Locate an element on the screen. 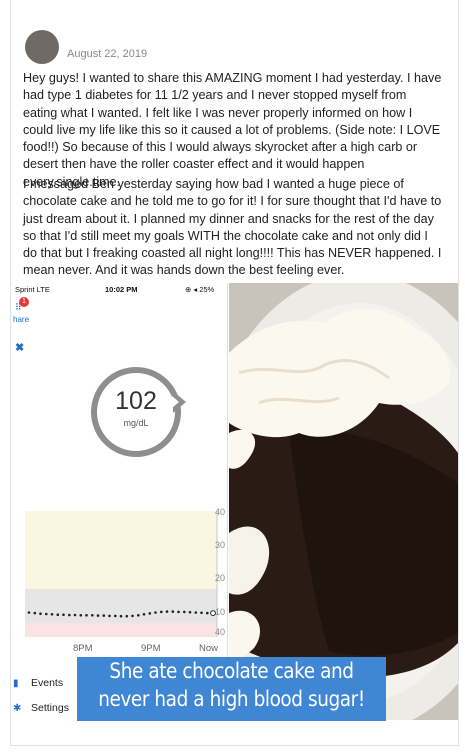 The width and height of the screenshot is (465, 755). post-date: August 22, 2019 is located at coordinates (107, 54).